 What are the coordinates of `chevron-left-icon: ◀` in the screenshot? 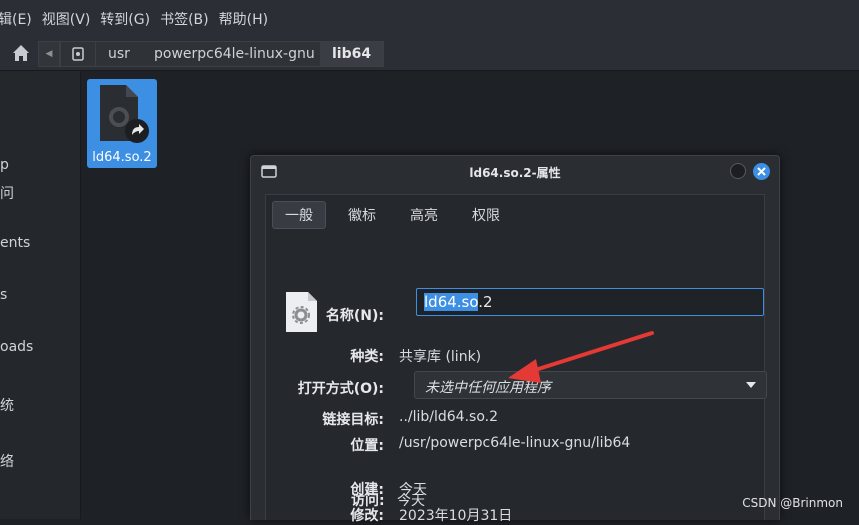 It's located at (49, 54).